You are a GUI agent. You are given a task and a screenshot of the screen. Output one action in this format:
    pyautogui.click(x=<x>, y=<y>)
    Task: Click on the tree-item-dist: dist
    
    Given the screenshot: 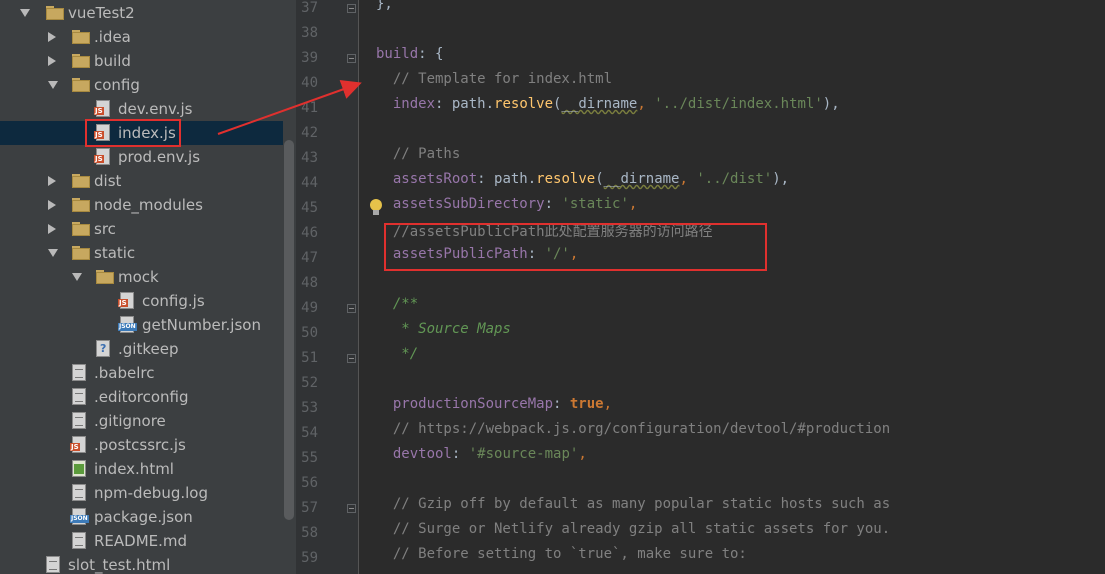 What is the action you would take?
    pyautogui.click(x=141, y=181)
    